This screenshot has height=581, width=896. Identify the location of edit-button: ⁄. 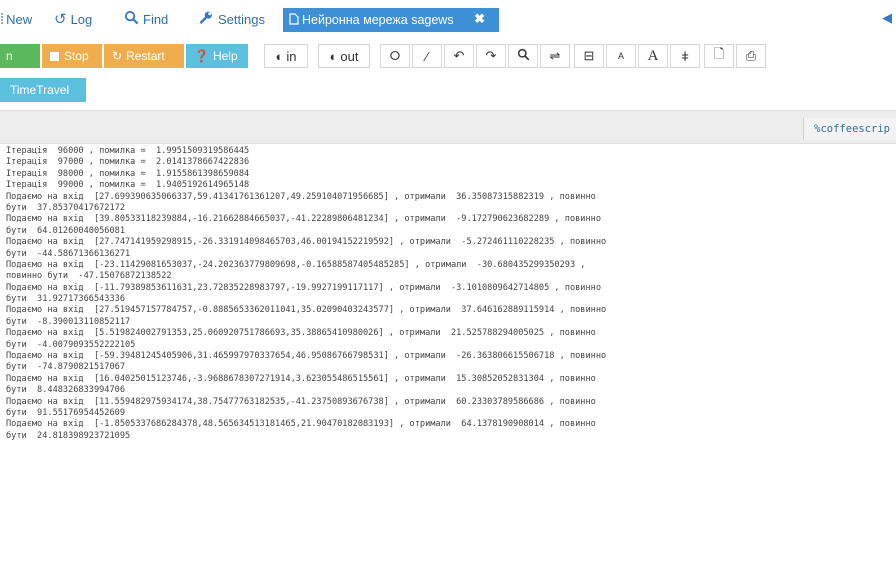
(427, 56).